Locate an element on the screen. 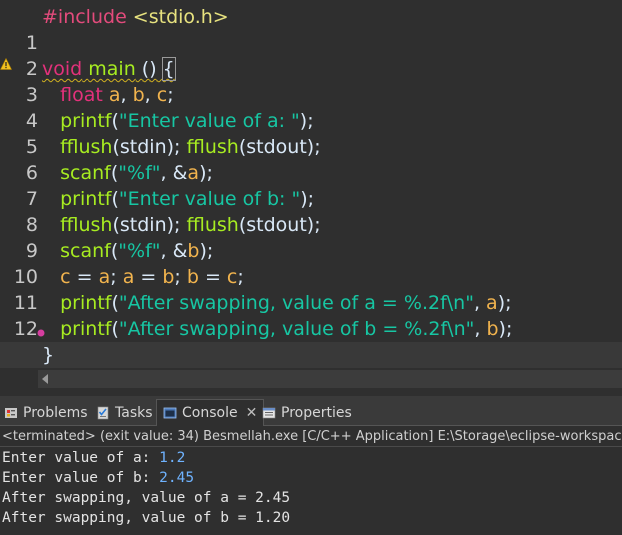 Image resolution: width=622 pixels, height=535 pixels. code-line-10: 10 scanf("%f", &b); is located at coordinates (311, 263).